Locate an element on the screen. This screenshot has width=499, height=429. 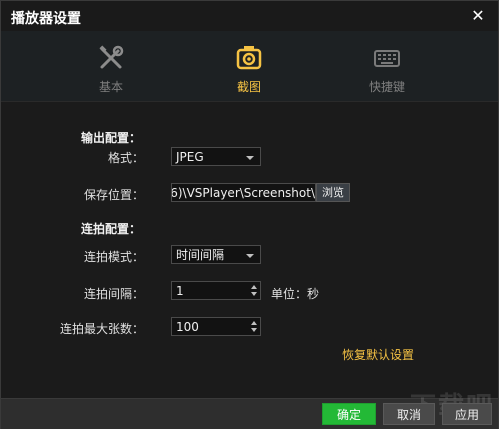
tab-shortcuts: 快捷键 is located at coordinates (387, 70).